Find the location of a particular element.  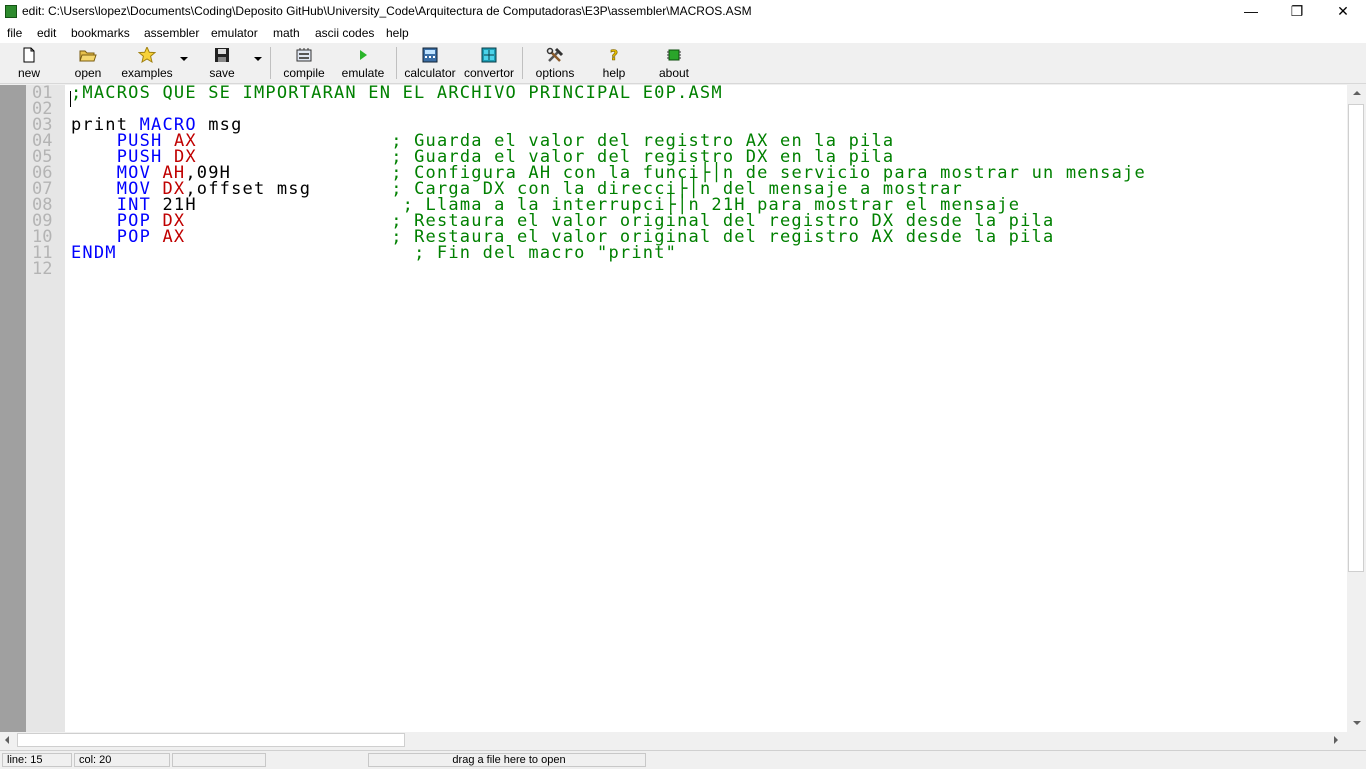

floppy-disk-icon is located at coordinates (222, 55).